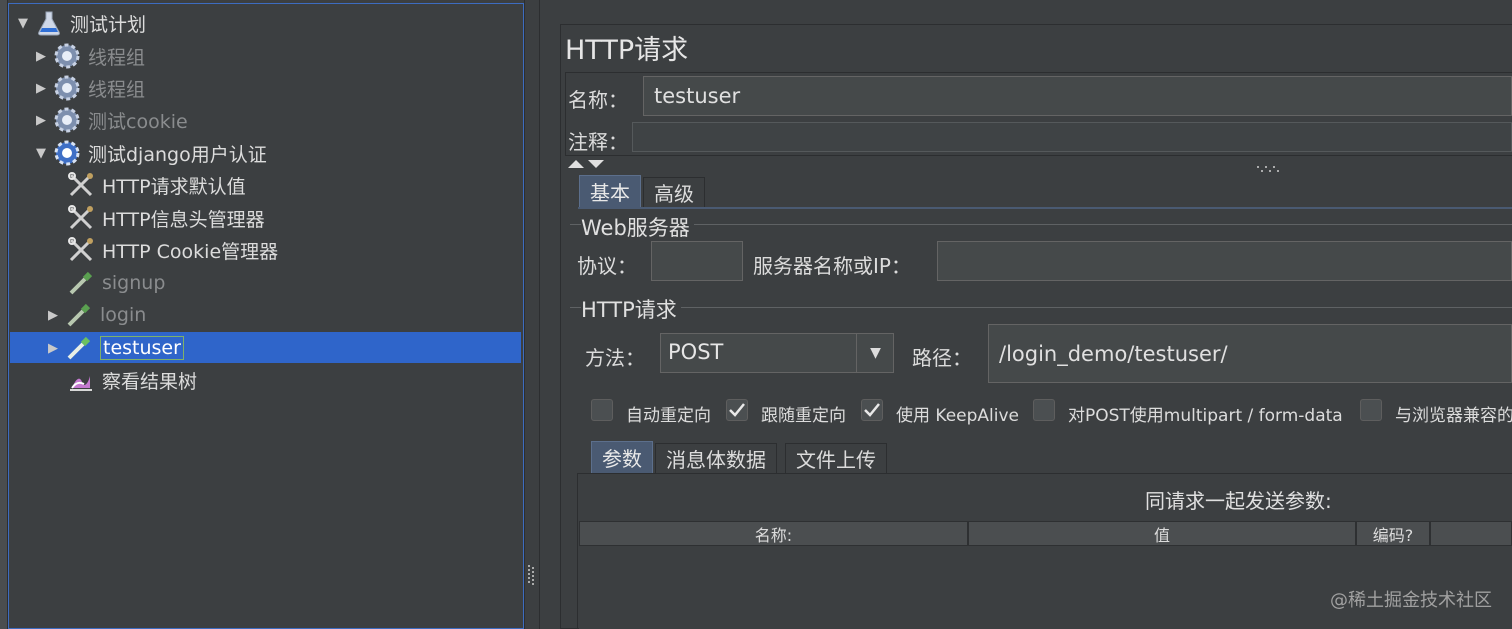  What do you see at coordinates (1041, 224) in the screenshot?
I see `web-server-group-border` at bounding box center [1041, 224].